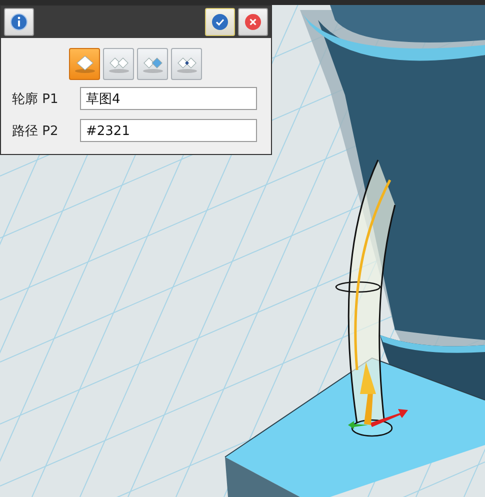 Image resolution: width=485 pixels, height=497 pixels. I want to click on input-field: #2321, so click(168, 130).